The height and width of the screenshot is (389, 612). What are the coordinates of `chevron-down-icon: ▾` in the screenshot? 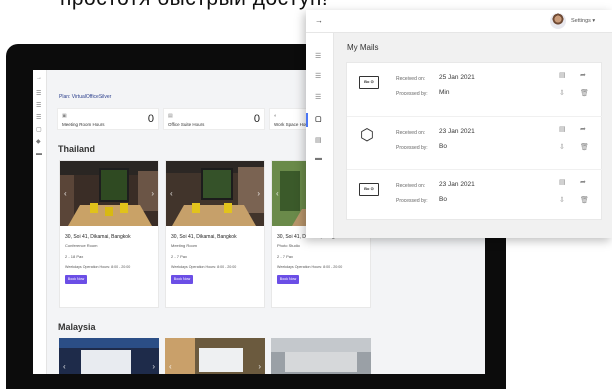 It's located at (594, 21).